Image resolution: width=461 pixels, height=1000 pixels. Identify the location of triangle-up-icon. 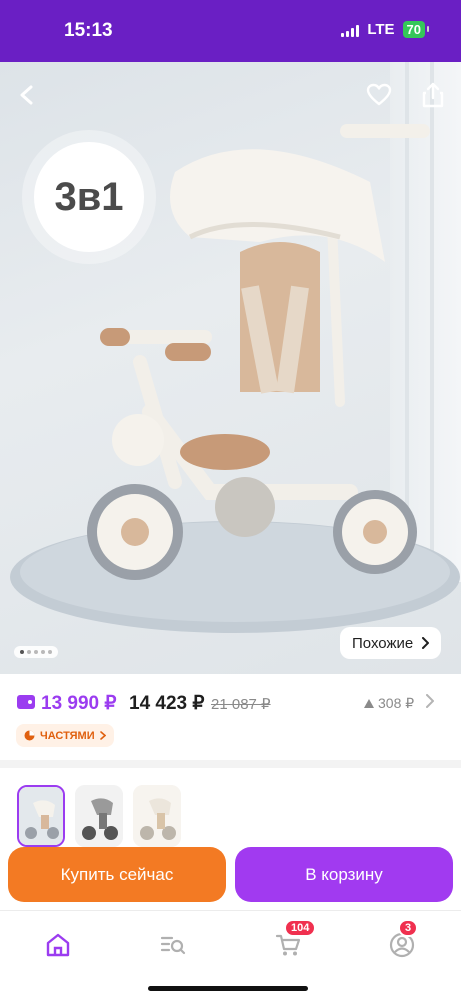
(369, 703).